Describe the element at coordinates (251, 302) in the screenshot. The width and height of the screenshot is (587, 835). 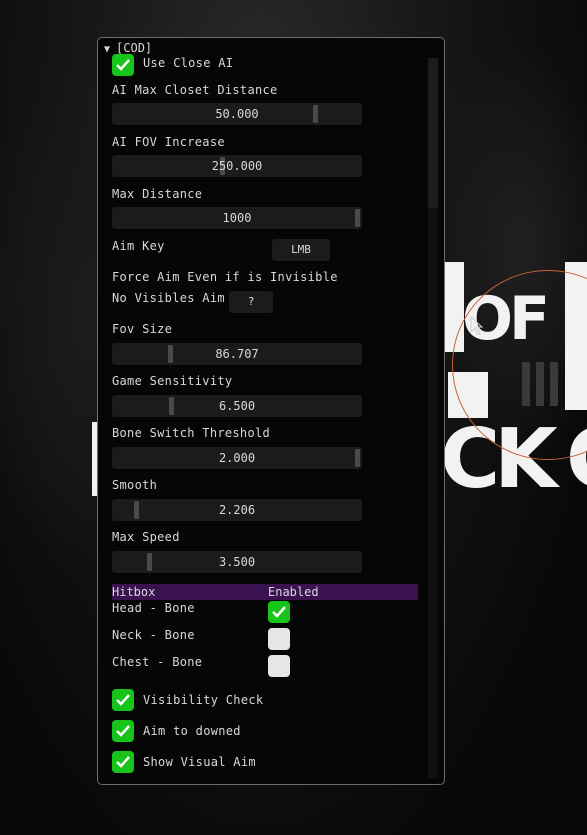
I see `no-visibles-aim-button: ?` at that location.